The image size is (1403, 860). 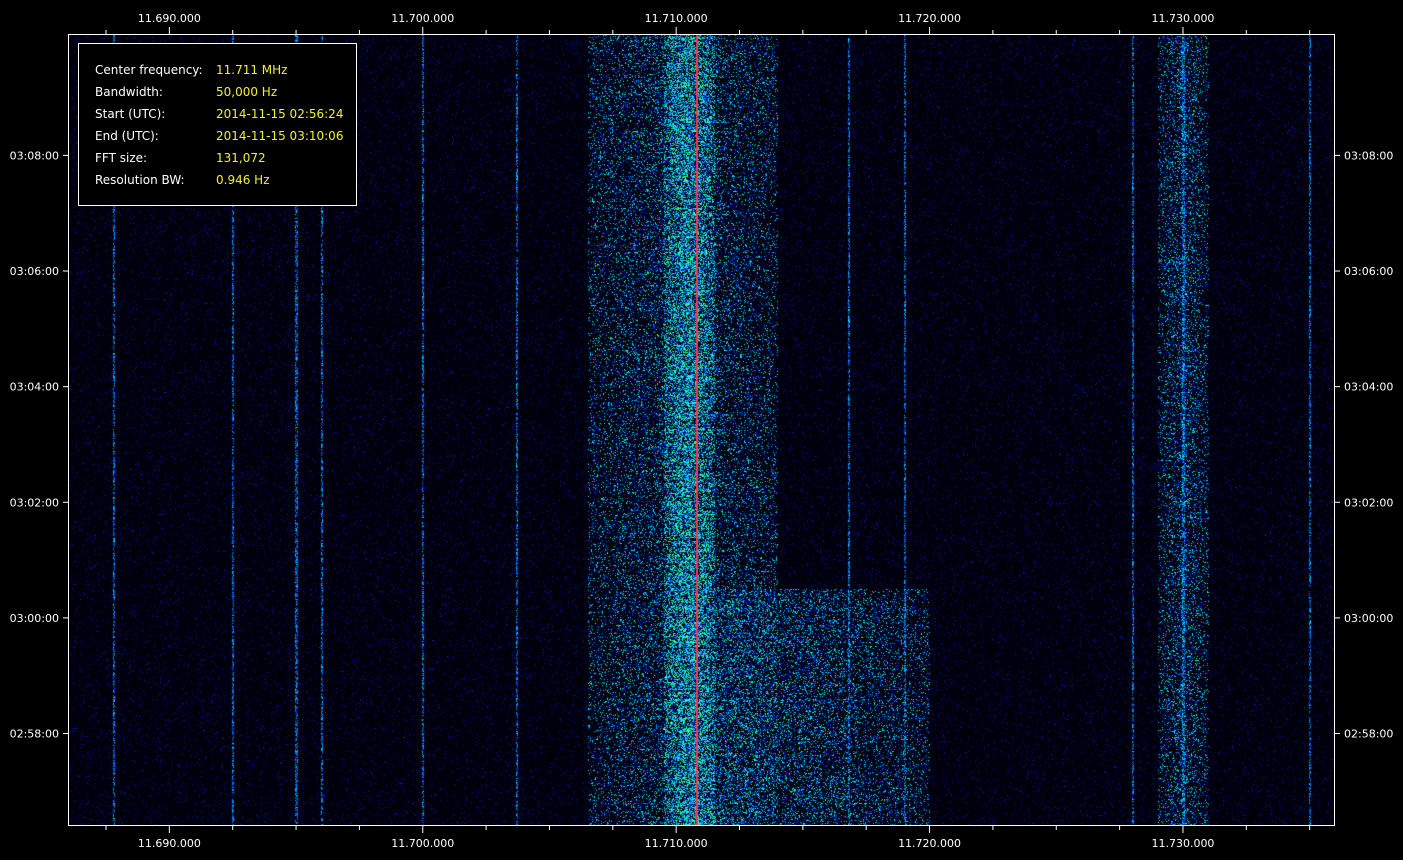 What do you see at coordinates (169, 843) in the screenshot?
I see `x-tick-label-bottom: 11.690.000` at bounding box center [169, 843].